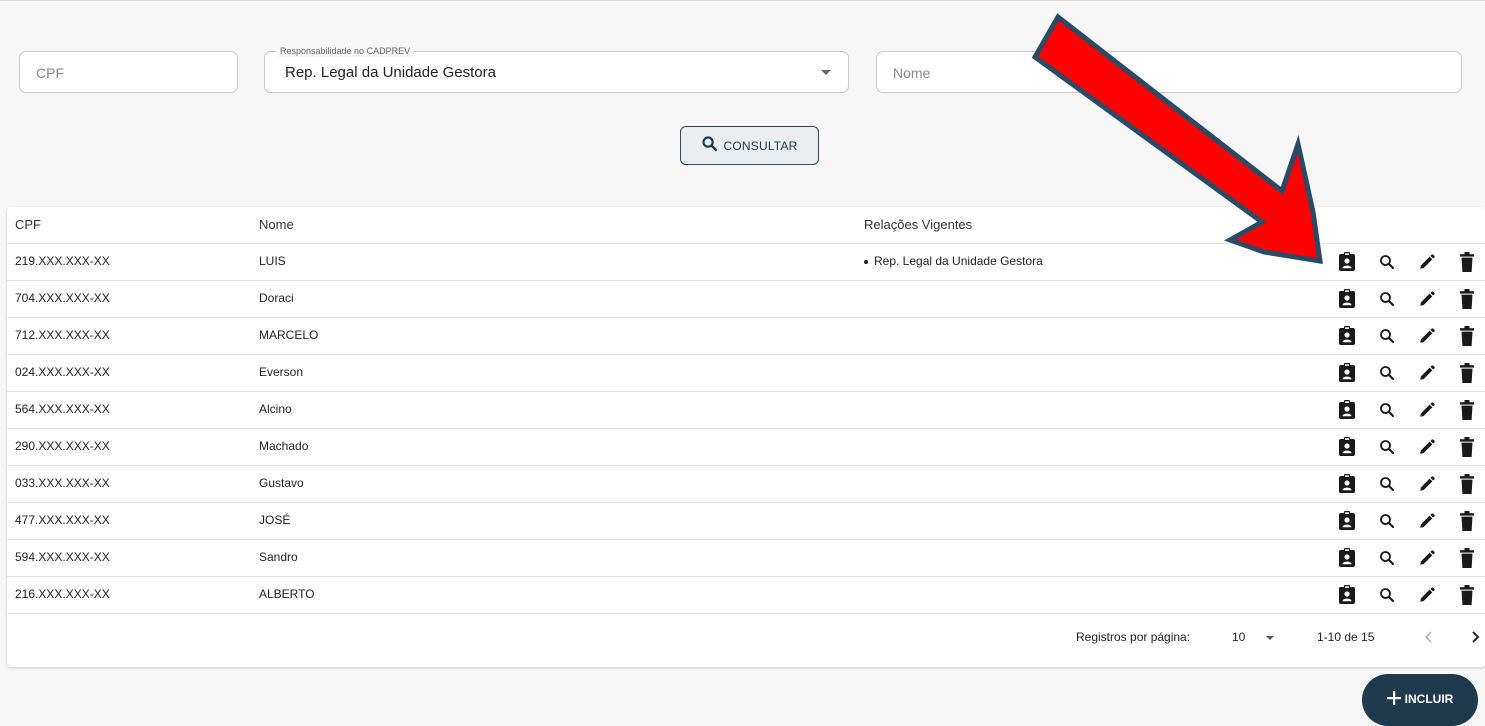  Describe the element at coordinates (62, 335) in the screenshot. I see `cell-cpf: 712.XXX.XXX-XX` at that location.